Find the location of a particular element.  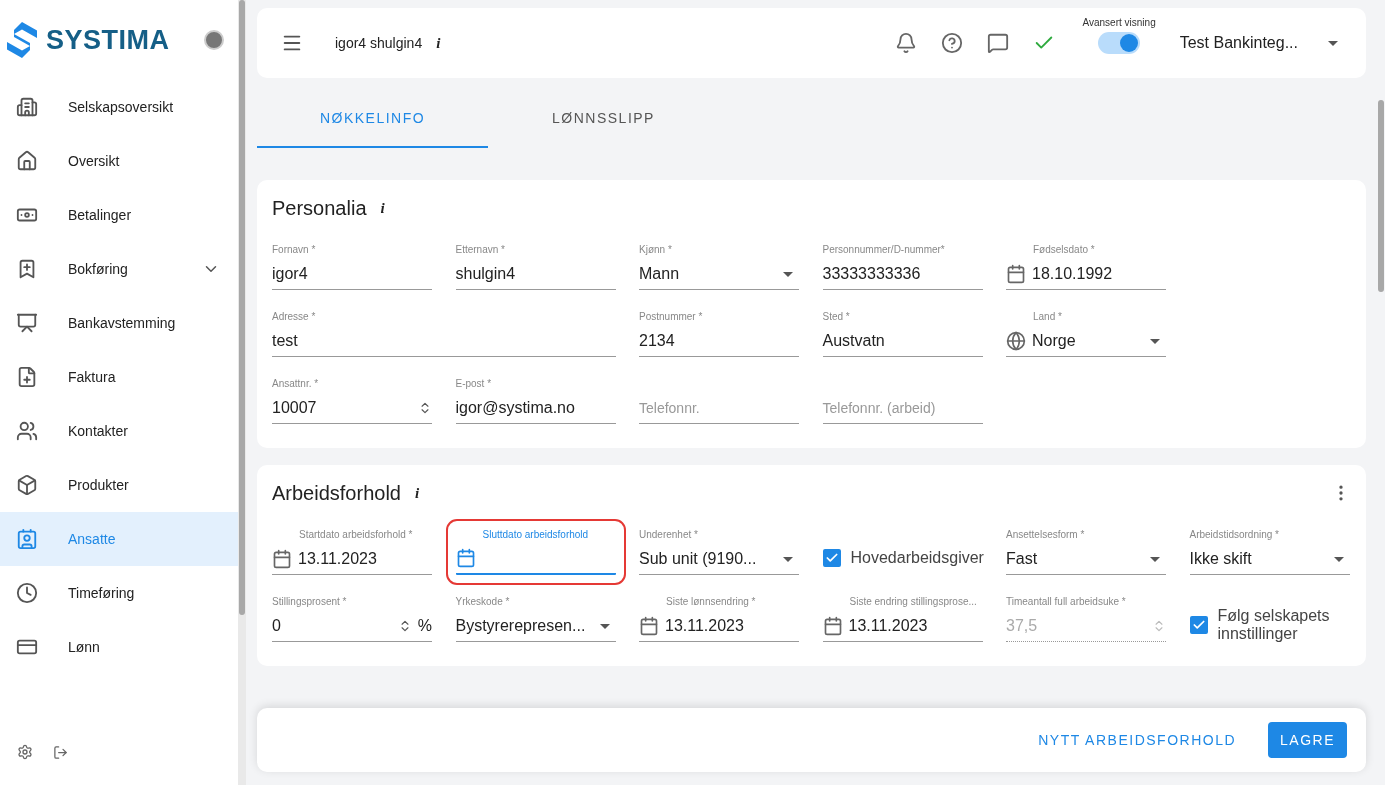

checkbox-label: Følg selskapets innstillinger is located at coordinates (1274, 625).